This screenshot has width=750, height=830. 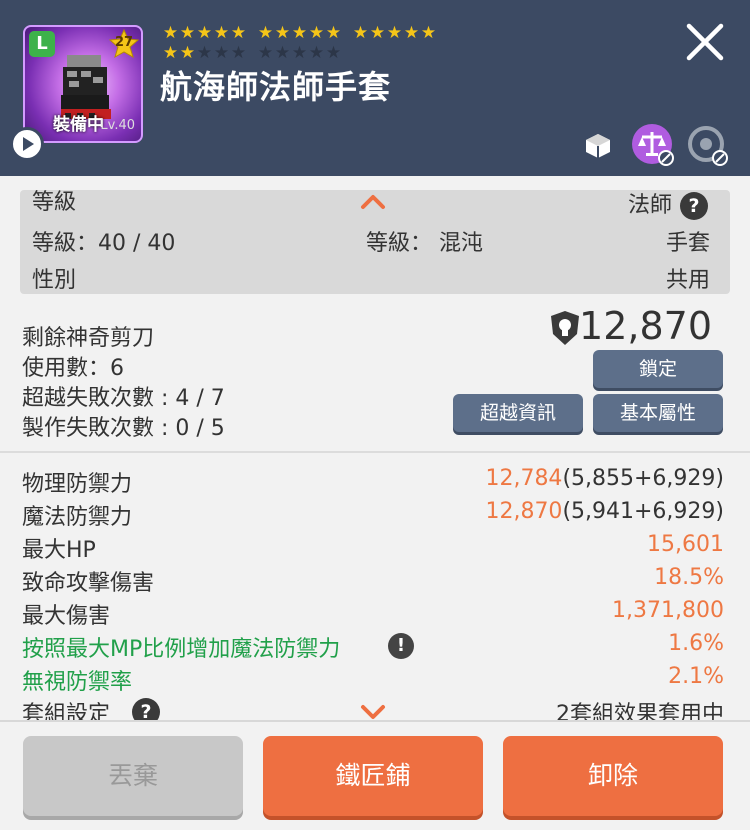 I want to click on close-icon, so click(x=705, y=42).